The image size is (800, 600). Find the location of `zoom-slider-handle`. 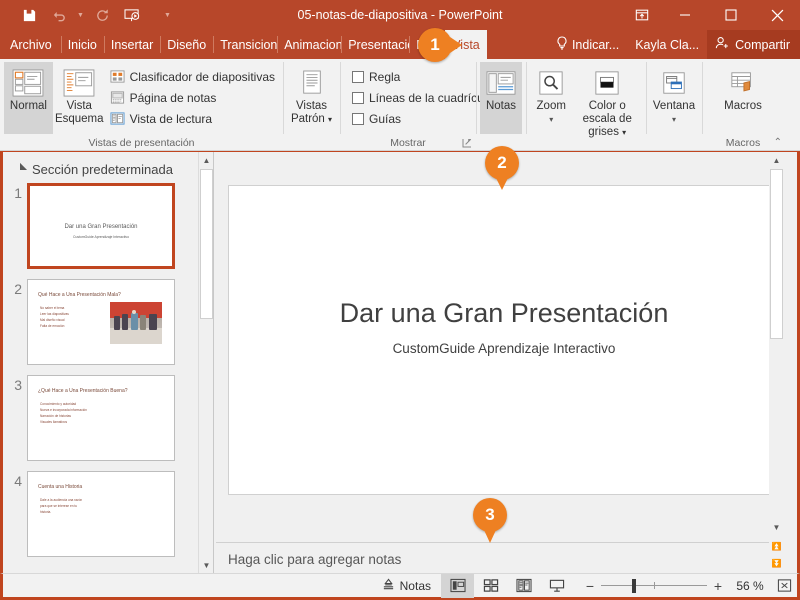

zoom-slider-handle is located at coordinates (634, 585).